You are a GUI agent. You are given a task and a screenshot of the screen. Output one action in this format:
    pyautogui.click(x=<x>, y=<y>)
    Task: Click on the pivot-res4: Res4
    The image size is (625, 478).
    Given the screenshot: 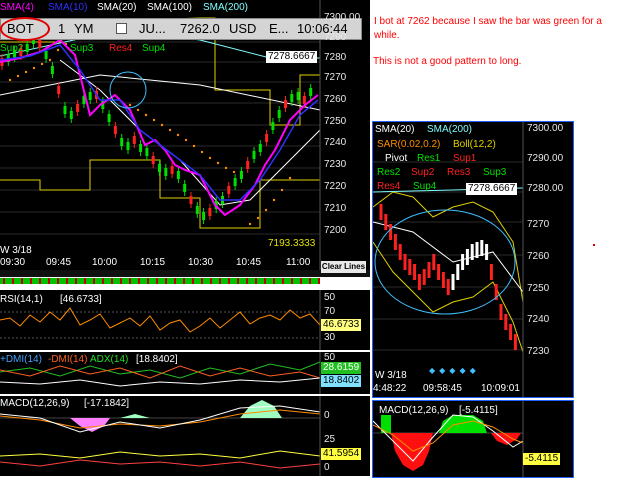 What is the action you would take?
    pyautogui.click(x=121, y=48)
    